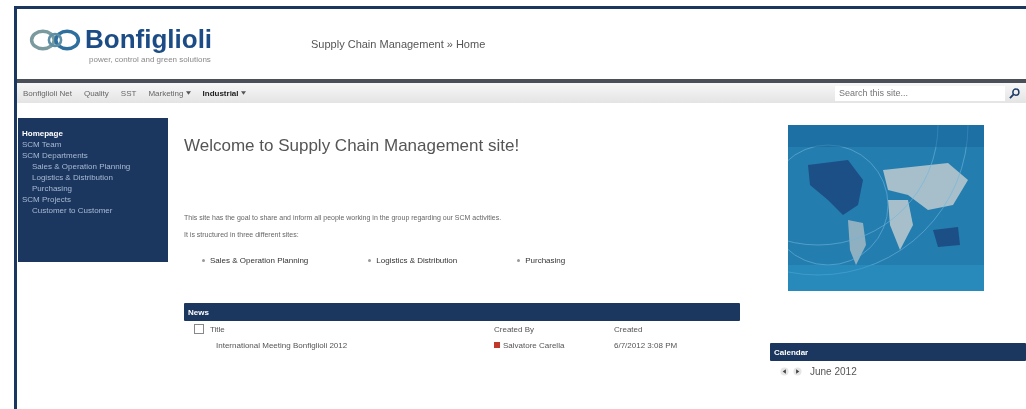 This screenshot has width=1026, height=409. I want to click on sidebar-item: SCM Departments, so click(93, 155).